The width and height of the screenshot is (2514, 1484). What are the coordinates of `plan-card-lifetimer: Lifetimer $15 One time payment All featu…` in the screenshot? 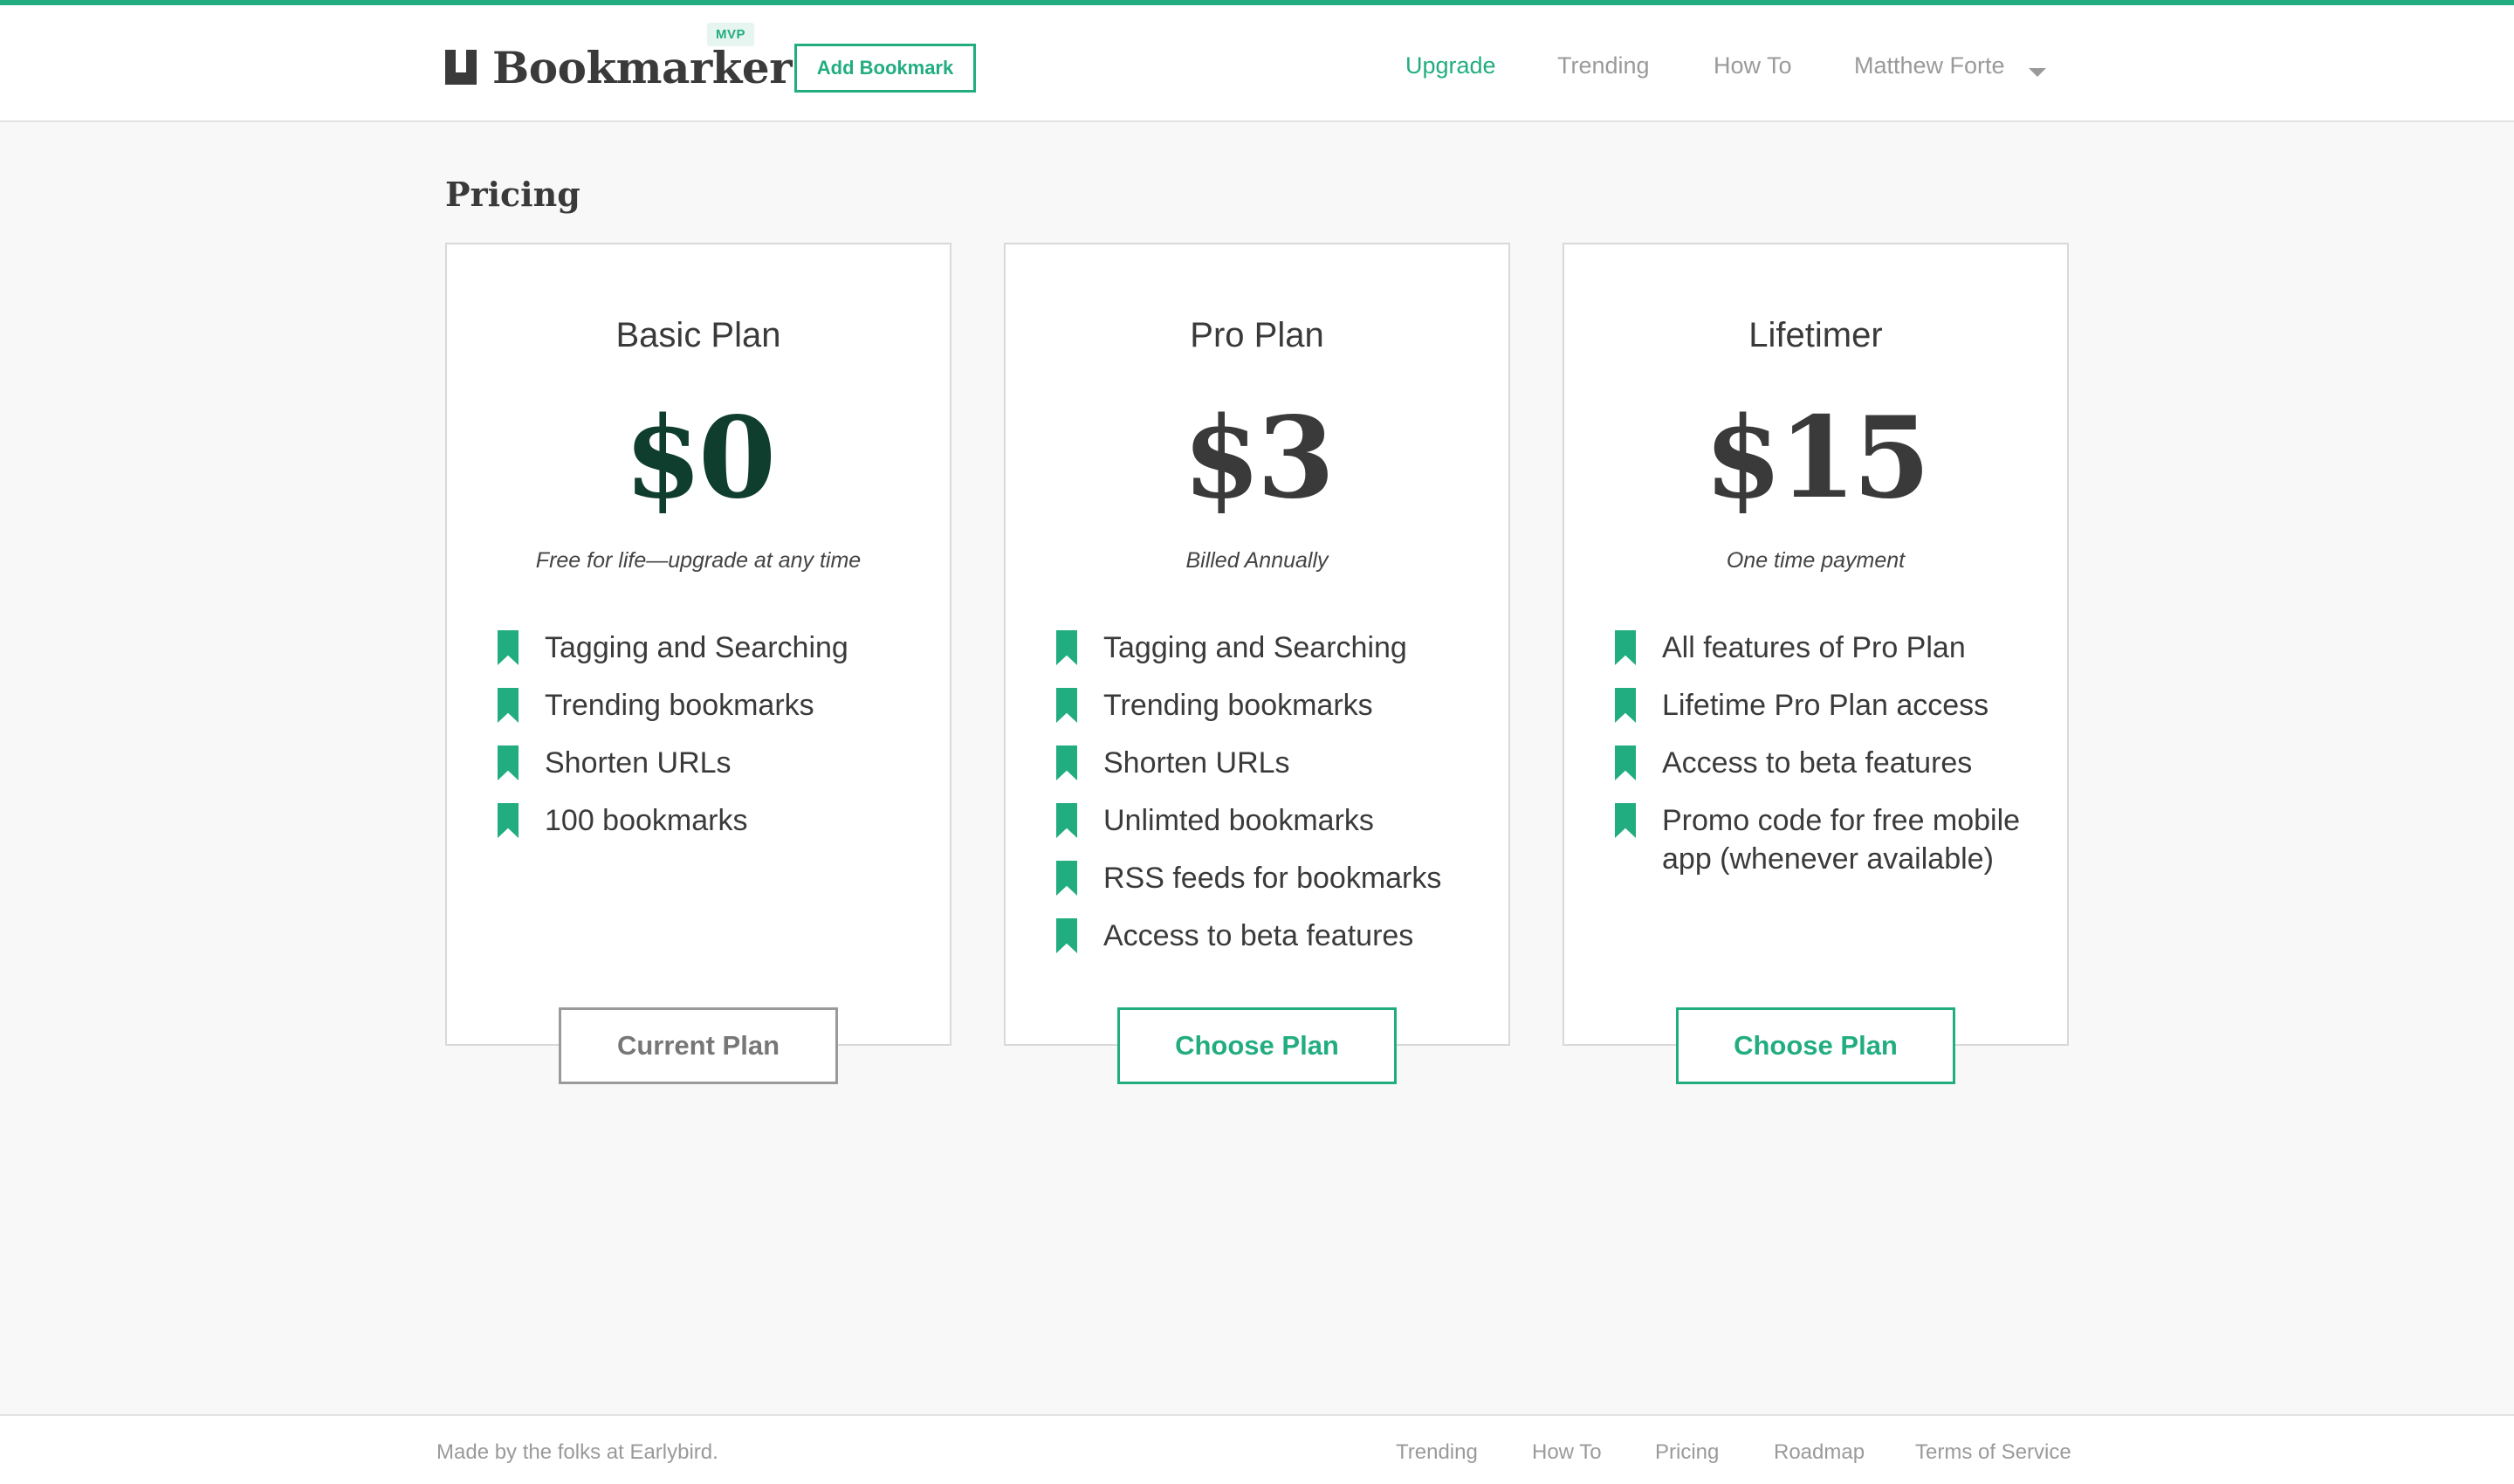 It's located at (1816, 645).